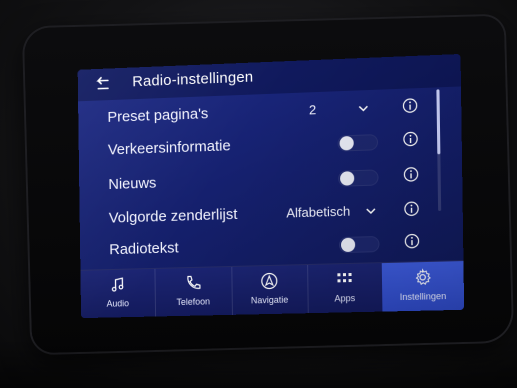 Image resolution: width=517 pixels, height=388 pixels. I want to click on scrollbar, so click(439, 150).